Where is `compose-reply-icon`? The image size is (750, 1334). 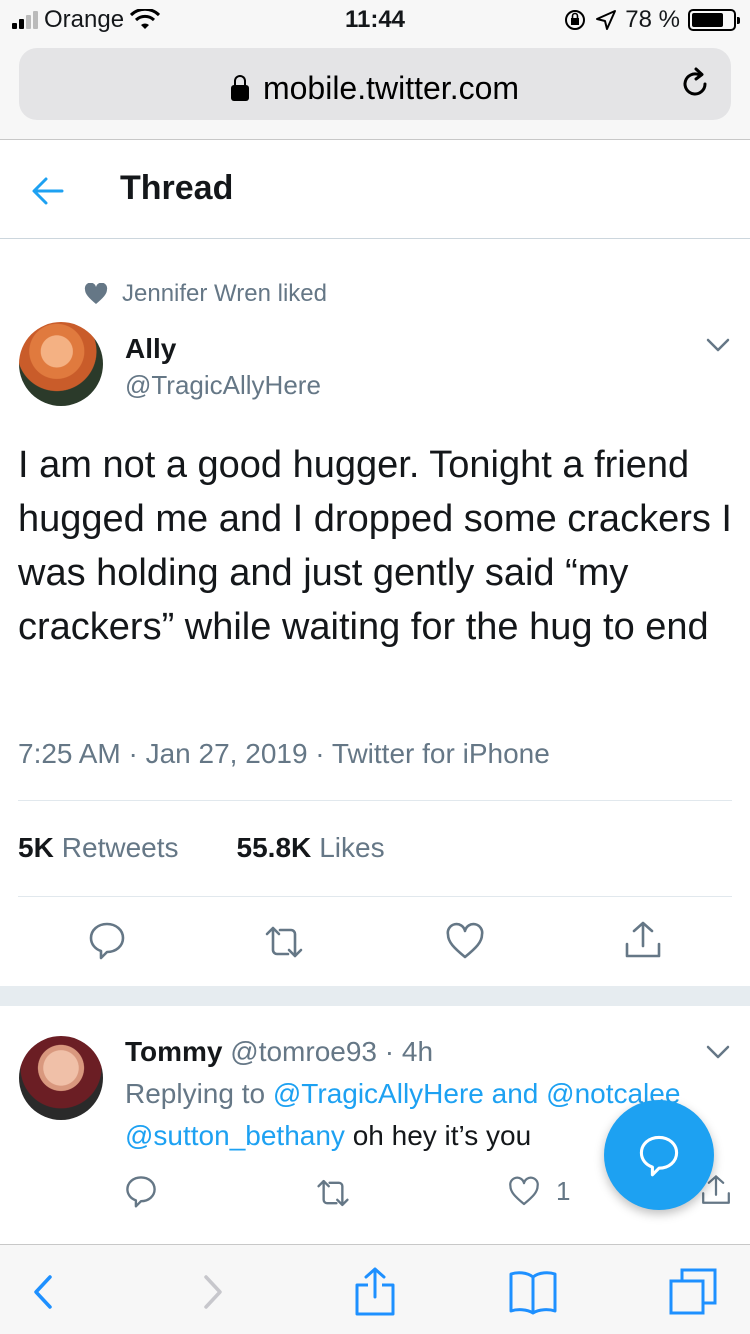 compose-reply-icon is located at coordinates (659, 1156).